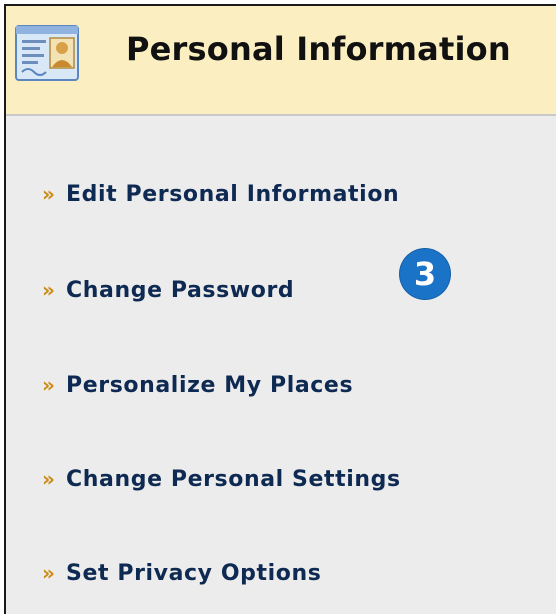  What do you see at coordinates (210, 385) in the screenshot?
I see `menu-item-label: Personalize My Places` at bounding box center [210, 385].